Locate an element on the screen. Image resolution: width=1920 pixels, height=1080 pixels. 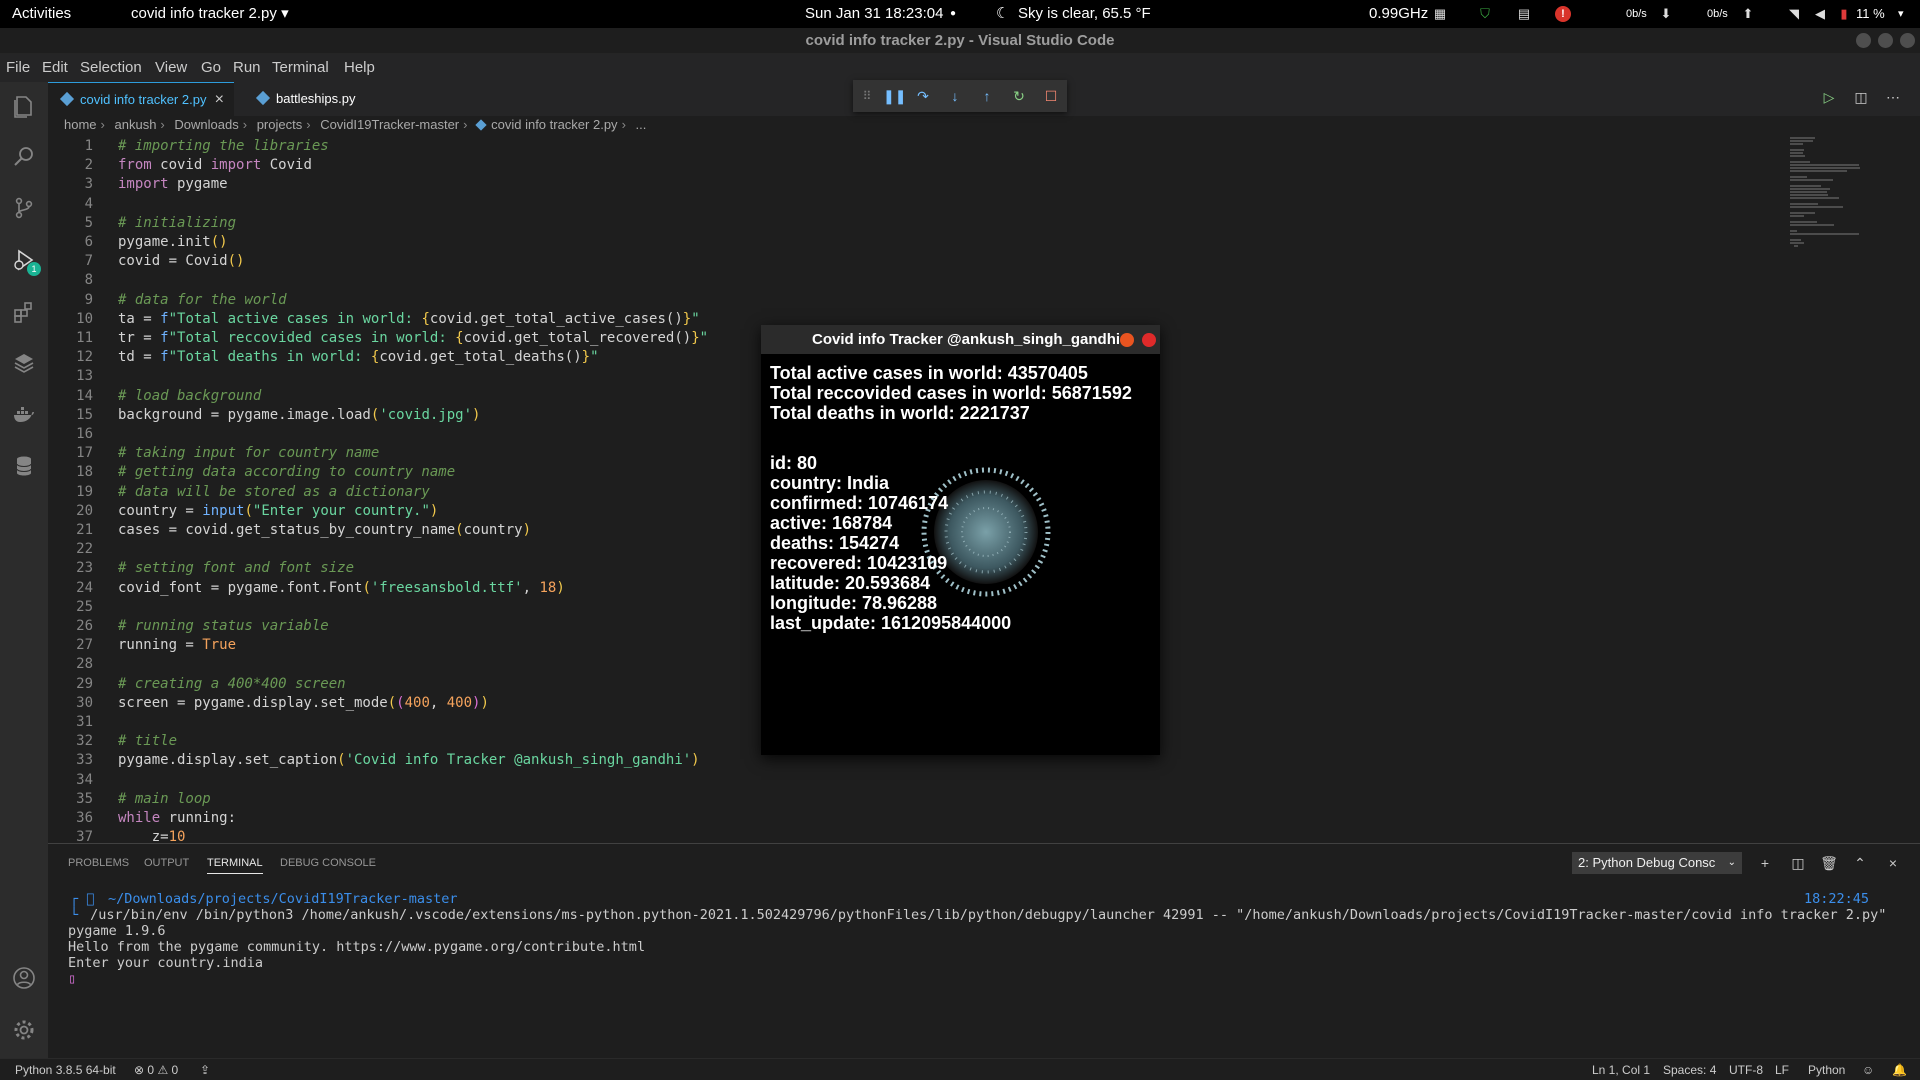
step-over-icon: ↷ is located at coordinates (923, 96).